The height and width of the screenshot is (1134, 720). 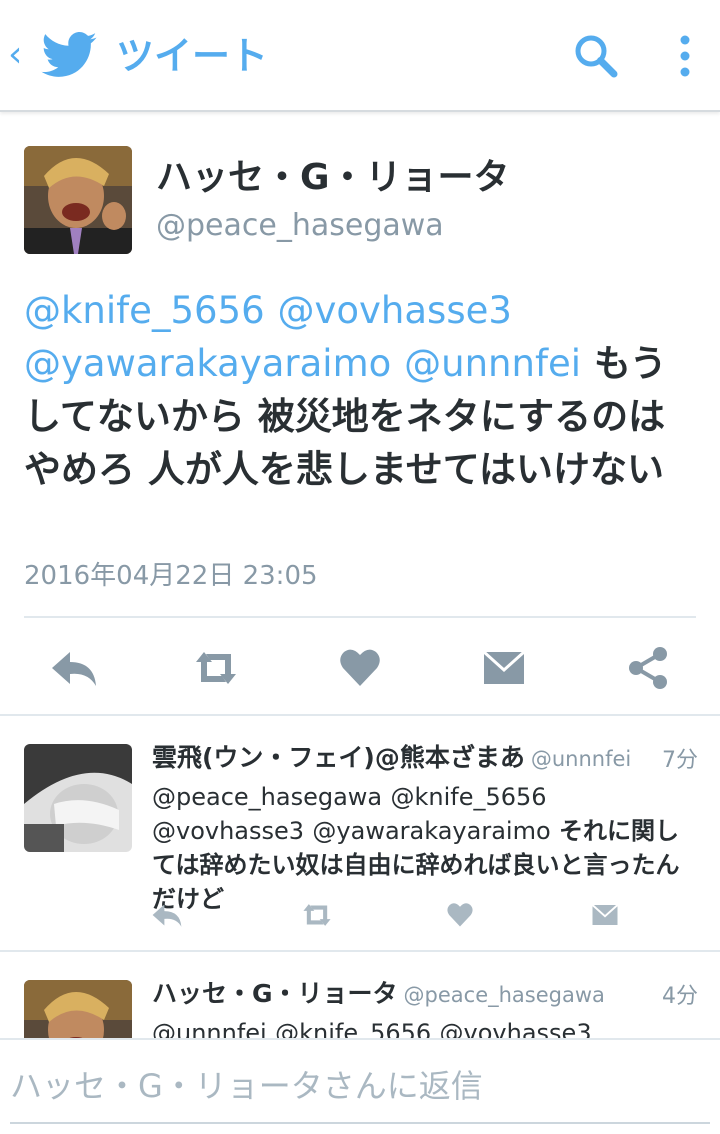 I want to click on tweet-actions, so click(x=360, y=668).